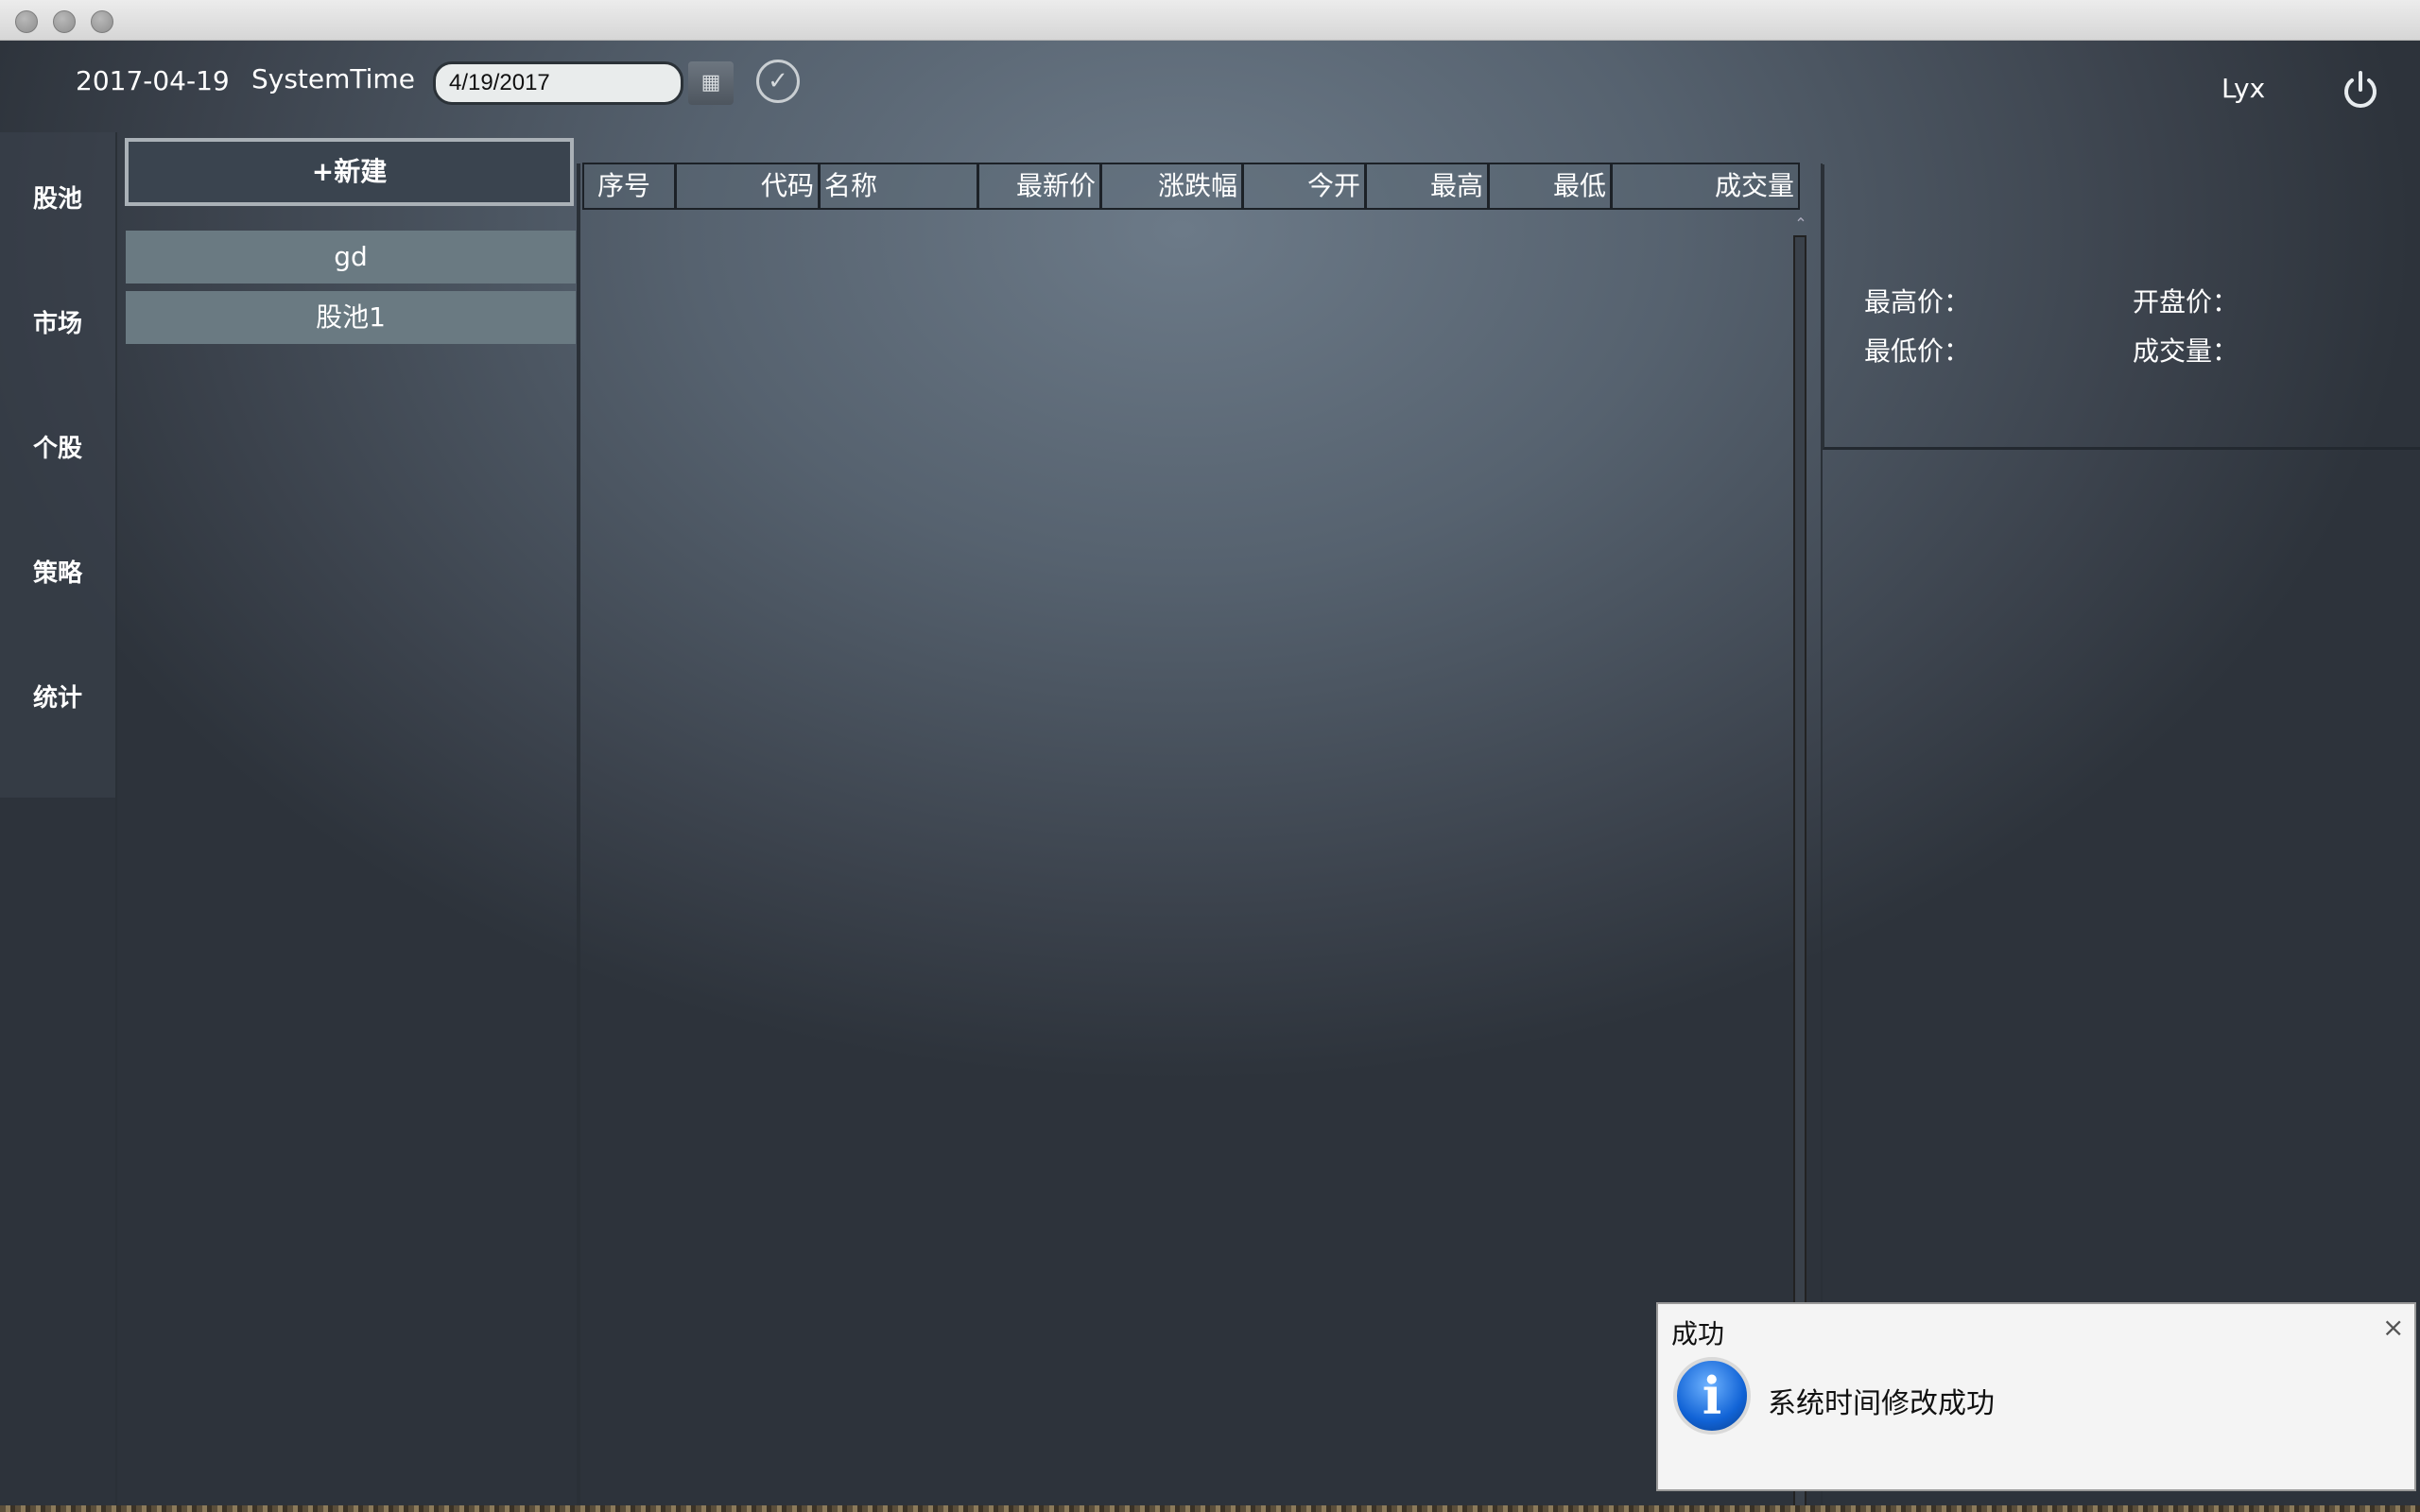 The image size is (2420, 1512). I want to click on column-header-volume: 成交量, so click(1705, 186).